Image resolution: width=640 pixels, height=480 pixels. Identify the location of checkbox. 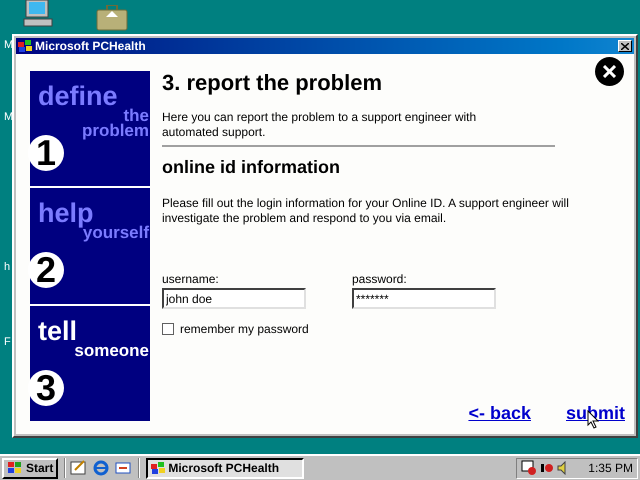
(168, 329).